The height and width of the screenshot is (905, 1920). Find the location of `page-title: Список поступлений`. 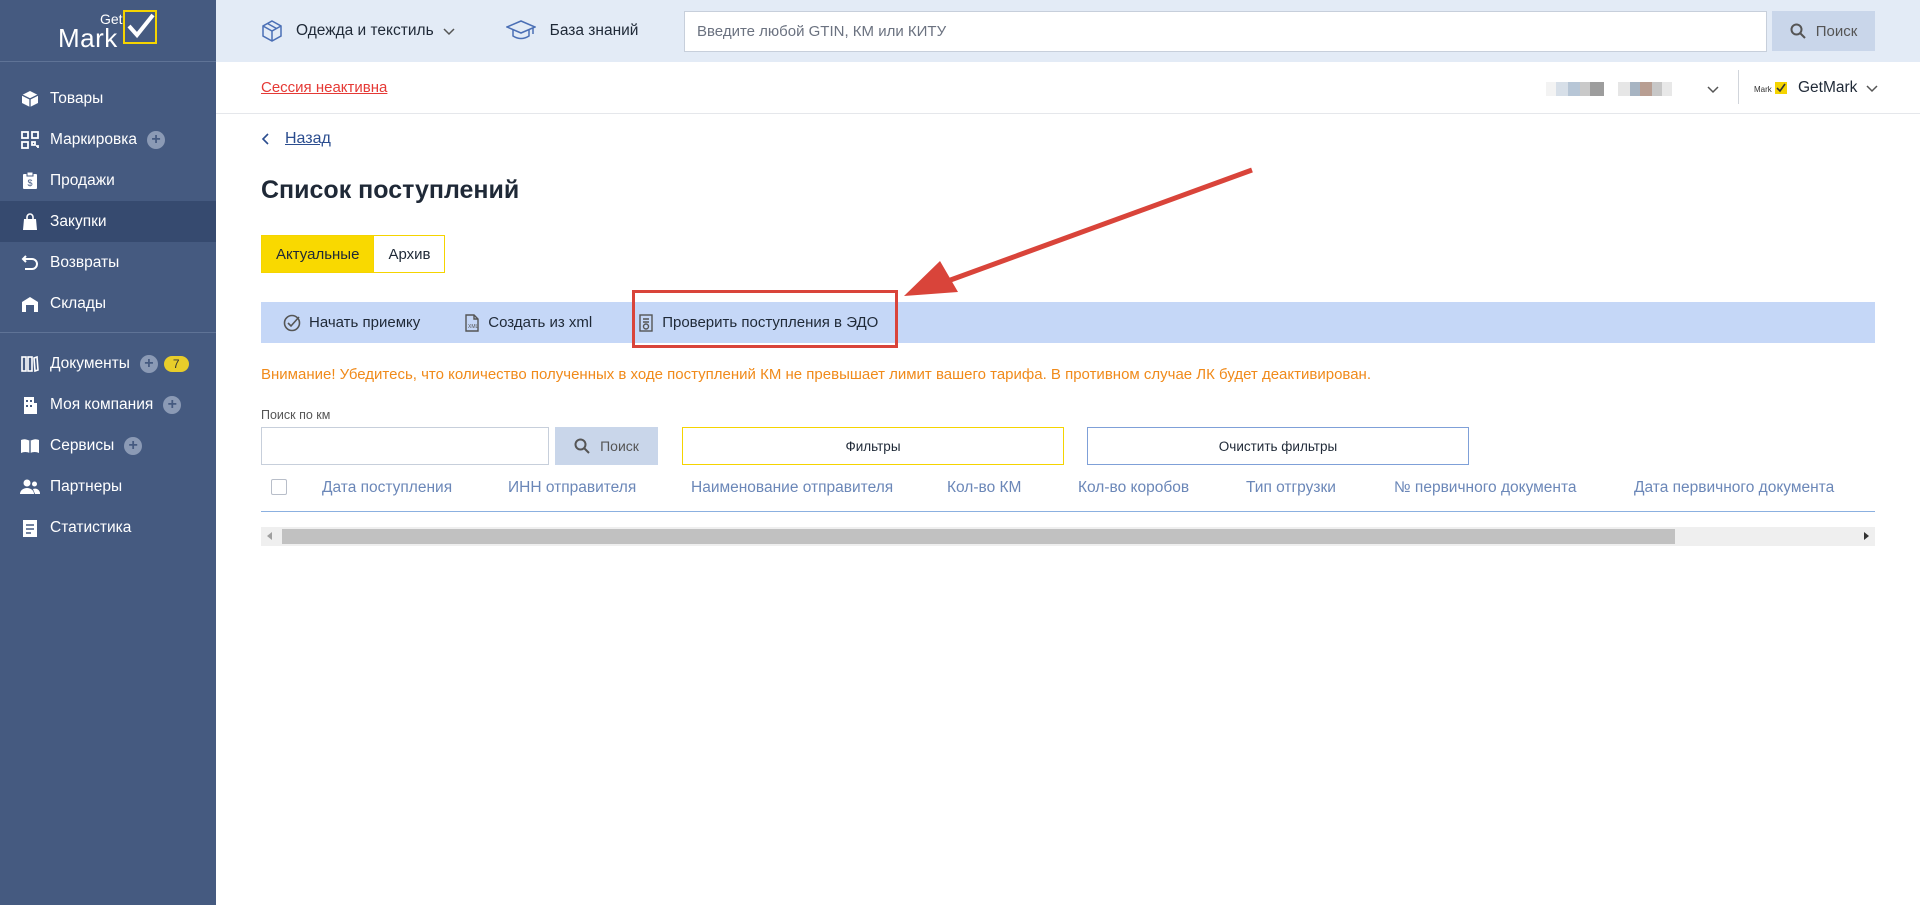

page-title: Список поступлений is located at coordinates (390, 190).